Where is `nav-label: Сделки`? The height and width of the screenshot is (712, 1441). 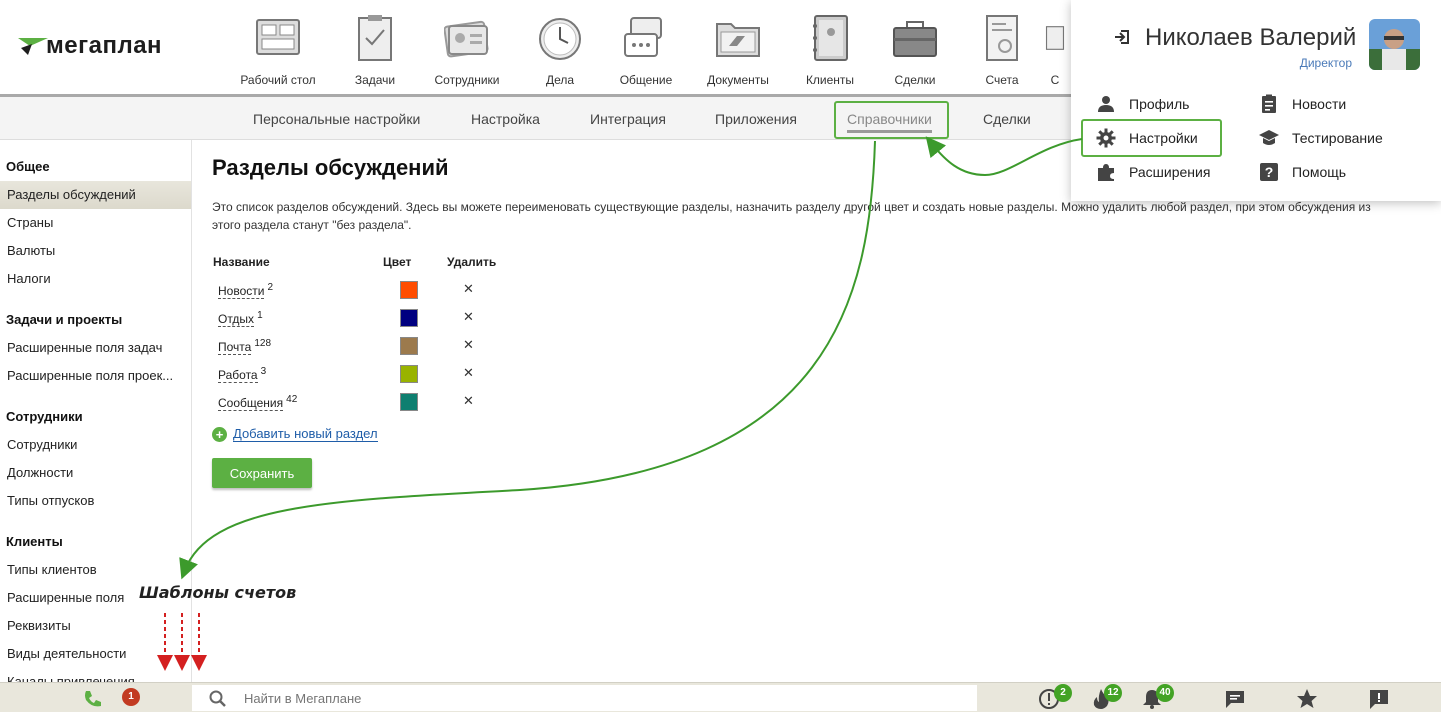 nav-label: Сделки is located at coordinates (915, 80).